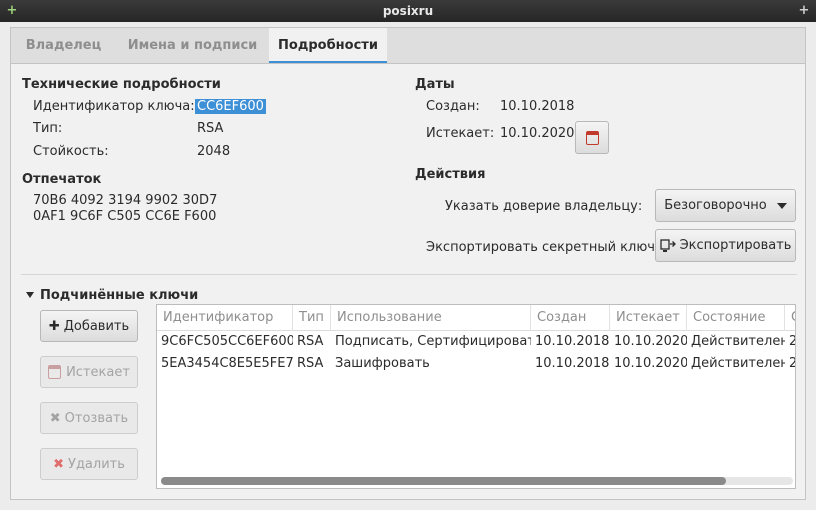 This screenshot has width=816, height=510. I want to click on delete-subkey-button: ✖ Удалить, so click(89, 464).